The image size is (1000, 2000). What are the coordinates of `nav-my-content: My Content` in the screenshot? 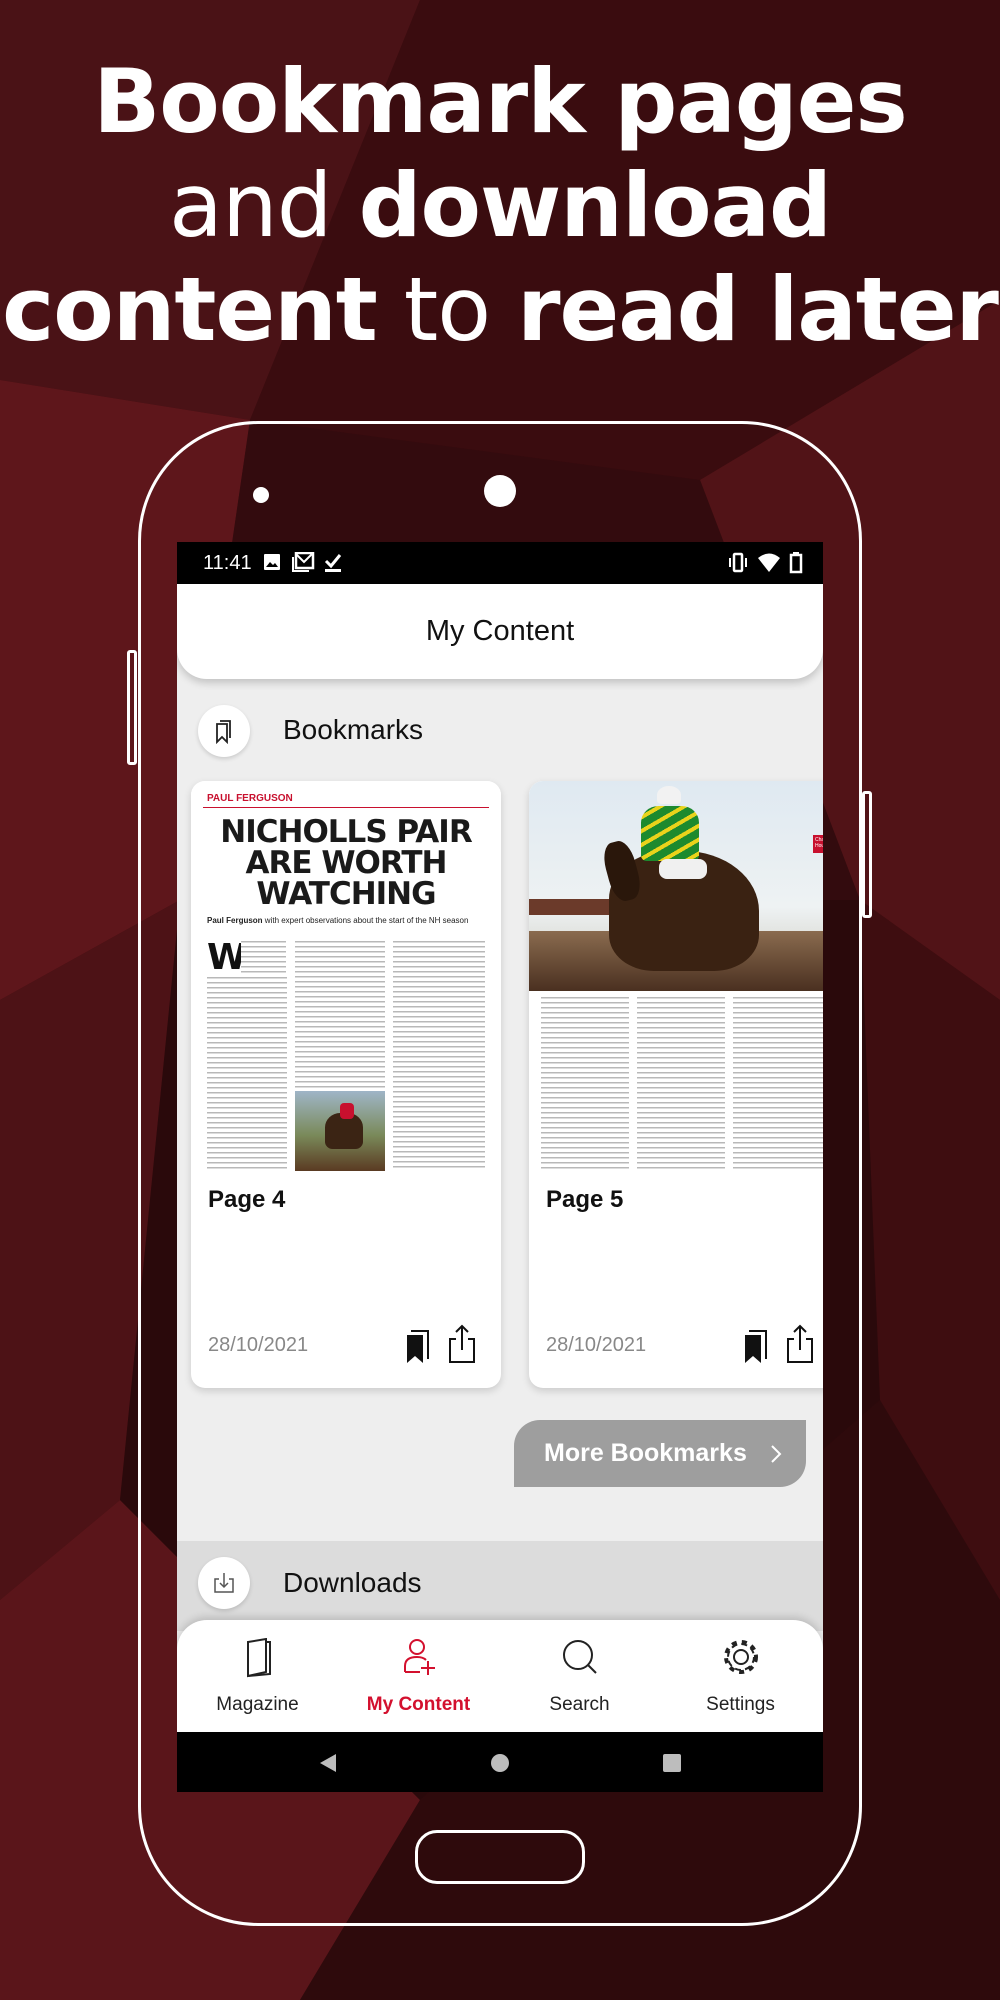 It's located at (418, 1676).